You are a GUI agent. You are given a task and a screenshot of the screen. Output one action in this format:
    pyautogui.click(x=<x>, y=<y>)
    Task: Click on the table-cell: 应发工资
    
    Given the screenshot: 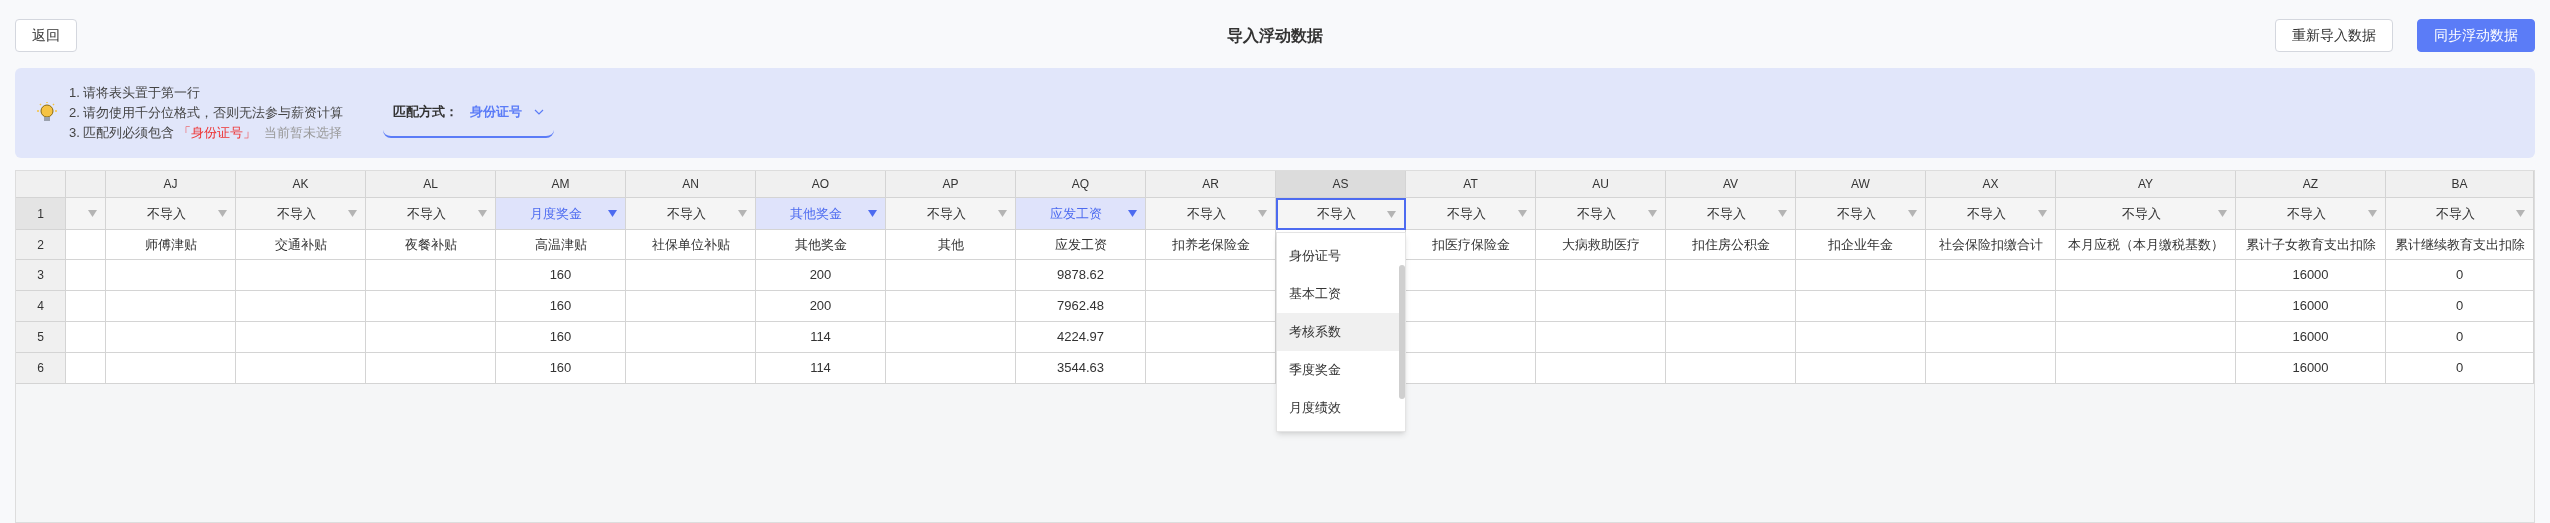 What is the action you would take?
    pyautogui.click(x=1081, y=245)
    